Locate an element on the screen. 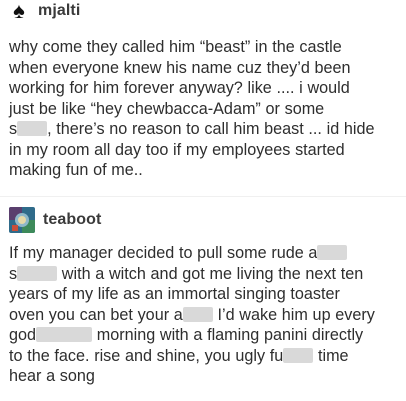 Image resolution: width=406 pixels, height=401 pixels. text-line: making fun of me.. is located at coordinates (76, 170).